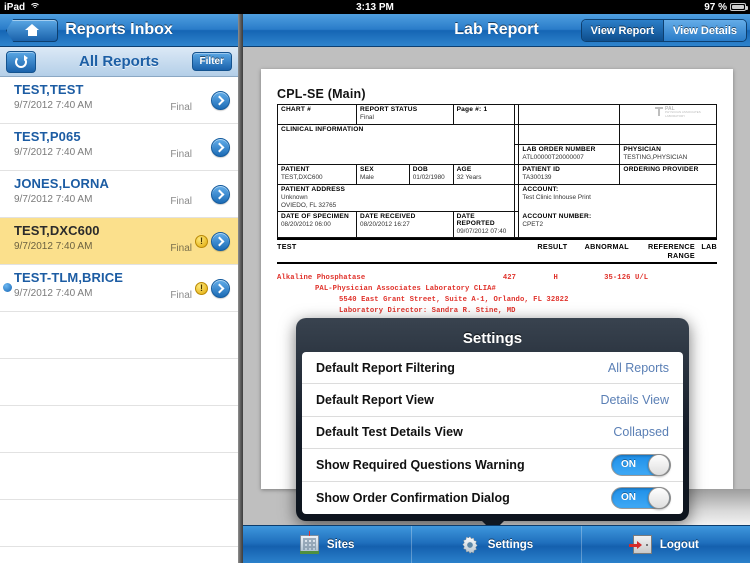  What do you see at coordinates (427, 311) in the screenshot?
I see `lab-footer-line: Laboratory Director: Sandra R. Stine, MD` at bounding box center [427, 311].